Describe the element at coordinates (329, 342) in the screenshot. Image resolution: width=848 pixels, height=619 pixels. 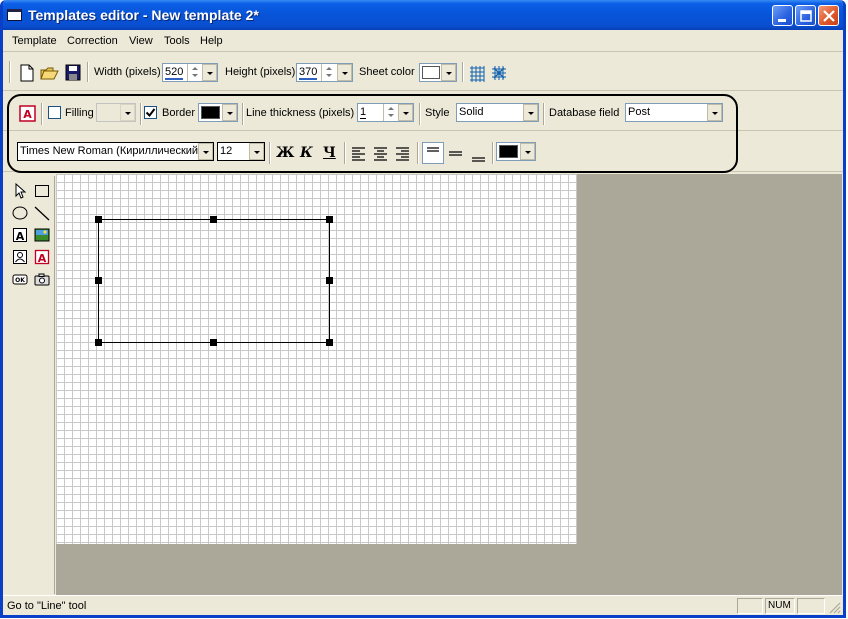
I see `resize-handle-se` at that location.